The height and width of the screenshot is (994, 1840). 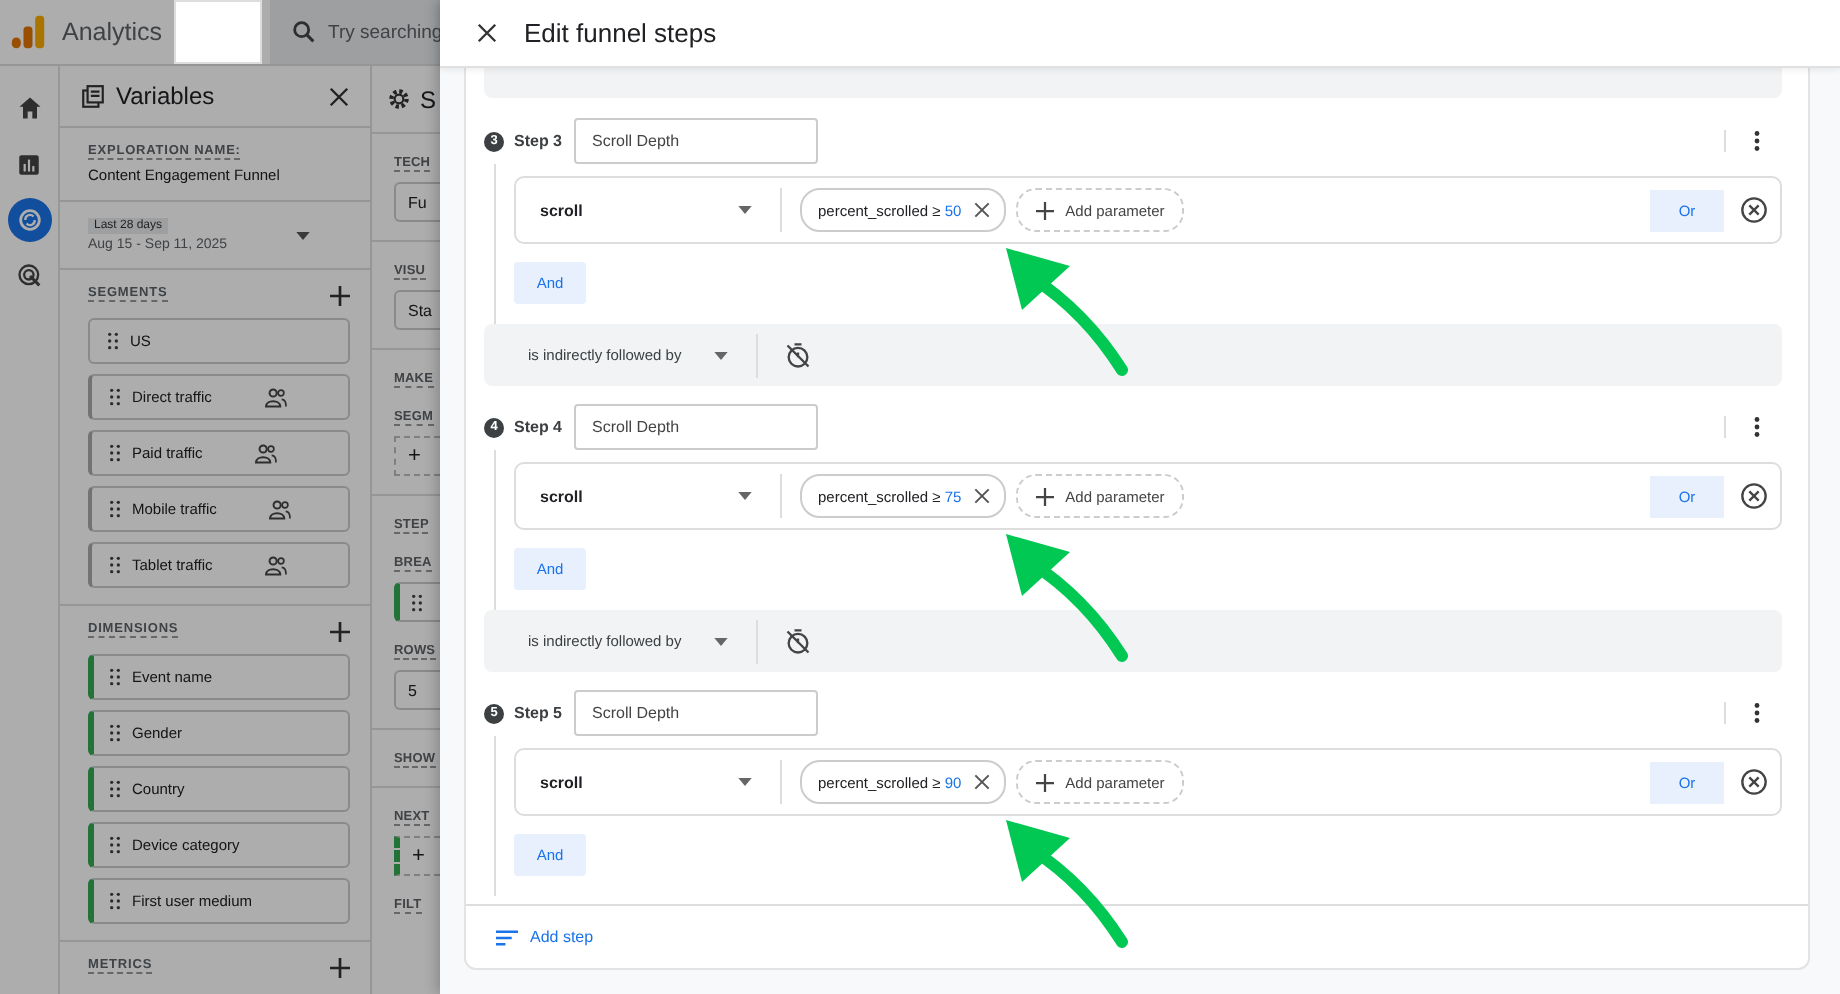 I want to click on step-label: Step 5, so click(x=538, y=713).